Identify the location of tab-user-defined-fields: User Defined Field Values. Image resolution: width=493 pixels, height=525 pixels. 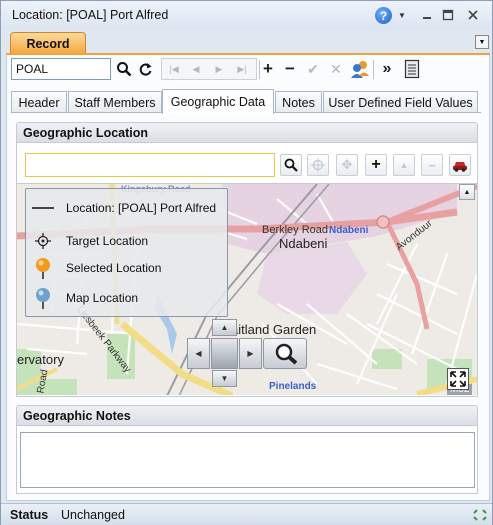
(400, 102).